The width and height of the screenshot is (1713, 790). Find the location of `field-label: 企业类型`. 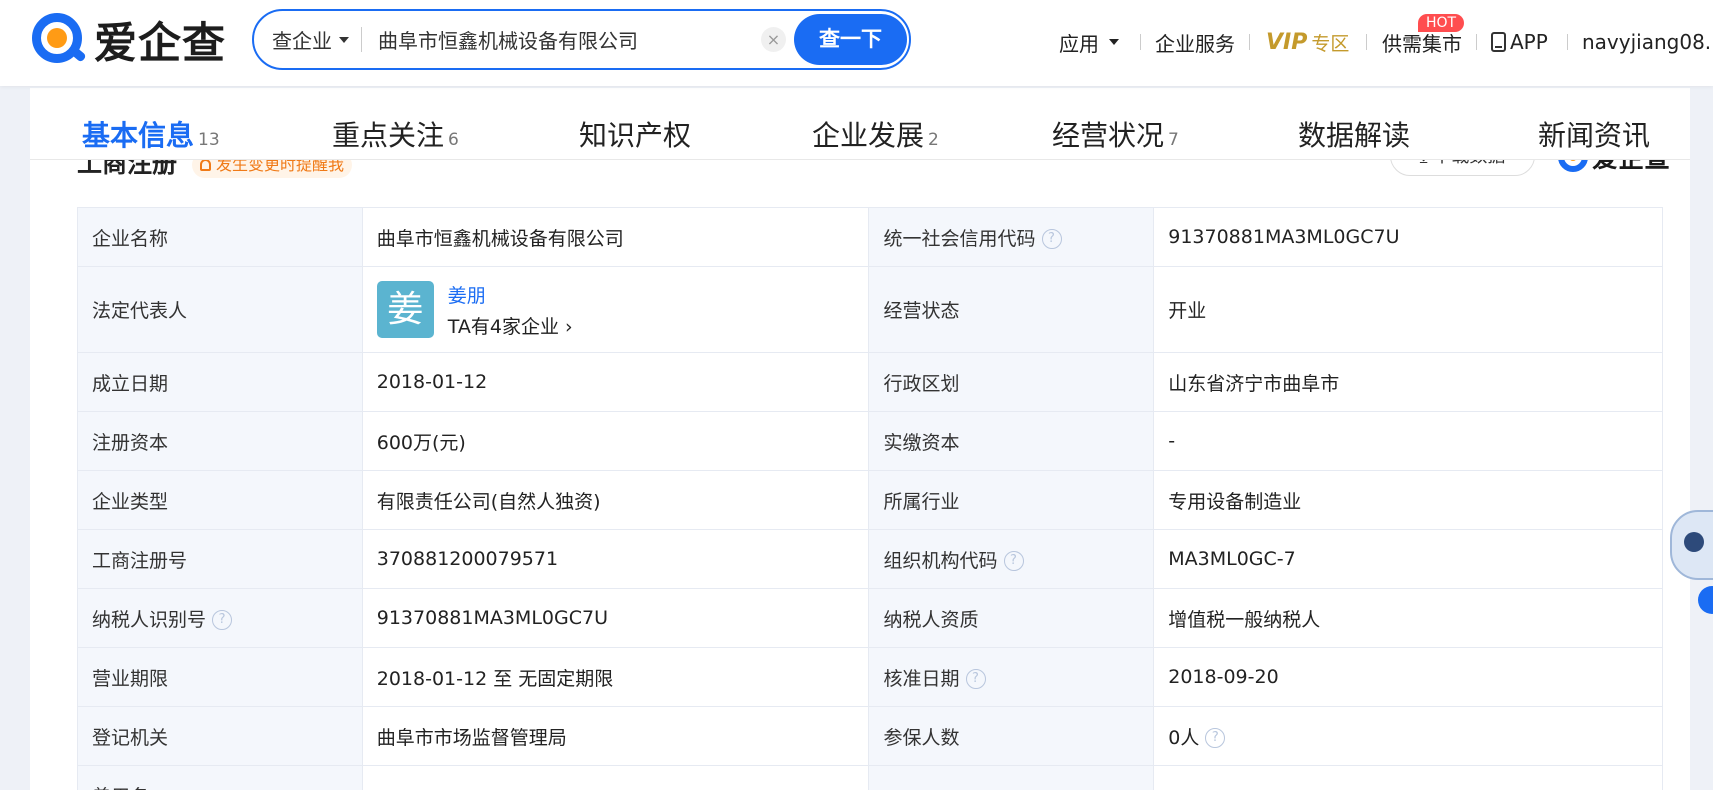

field-label: 企业类型 is located at coordinates (220, 500).